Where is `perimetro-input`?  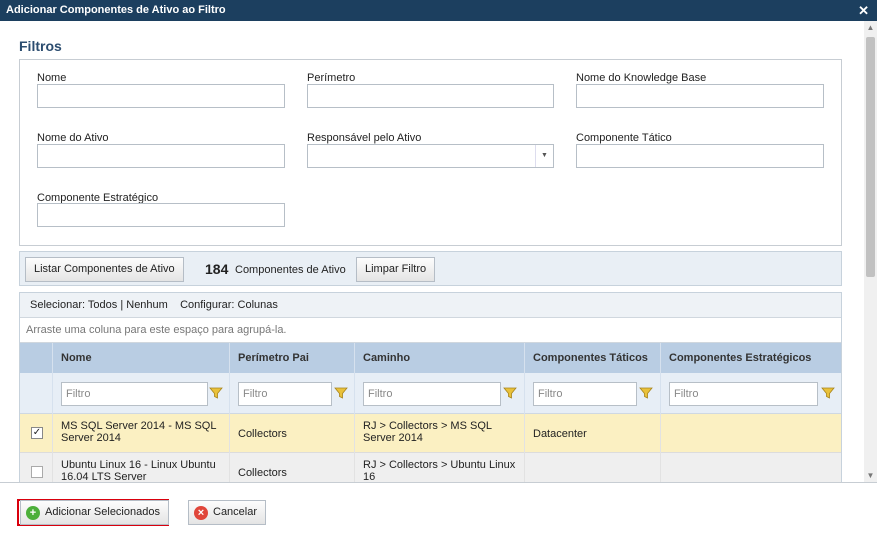 perimetro-input is located at coordinates (430, 96).